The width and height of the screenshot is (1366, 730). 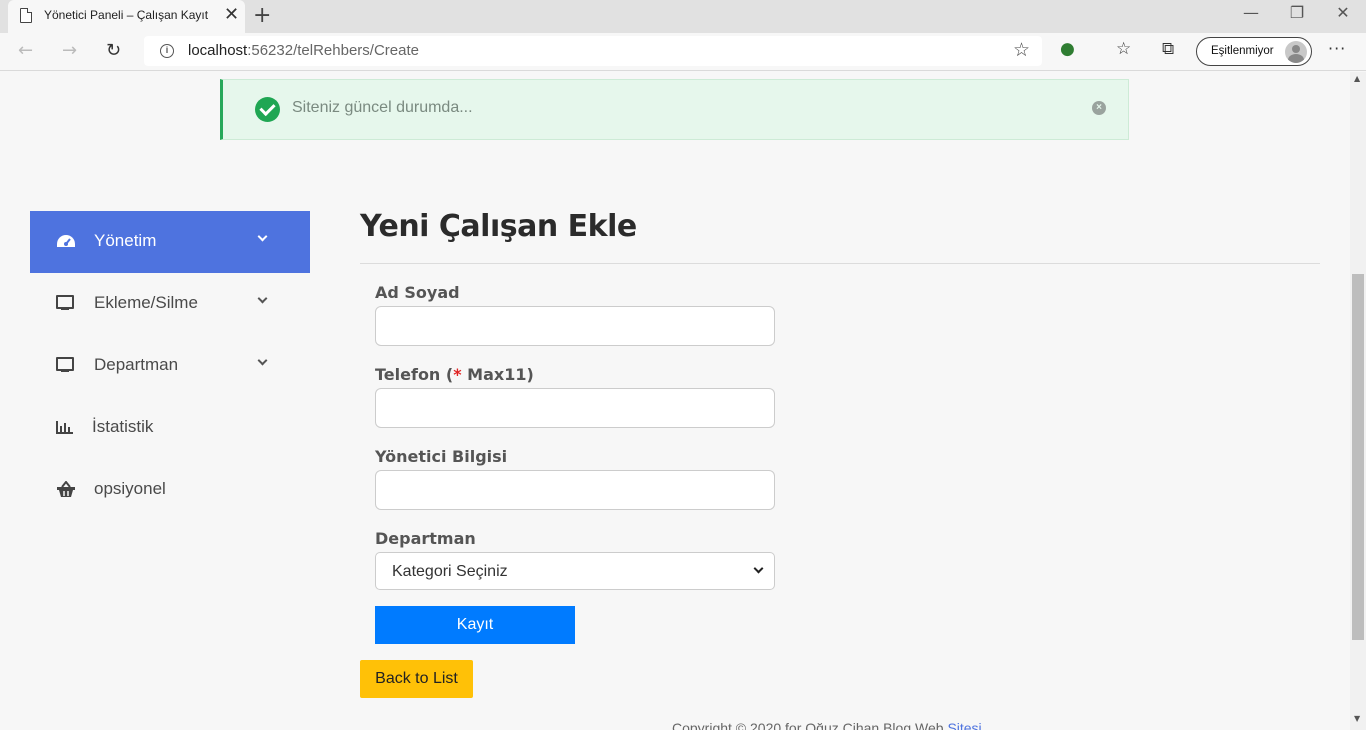 I want to click on forward-arrow-icon: →, so click(x=69, y=51).